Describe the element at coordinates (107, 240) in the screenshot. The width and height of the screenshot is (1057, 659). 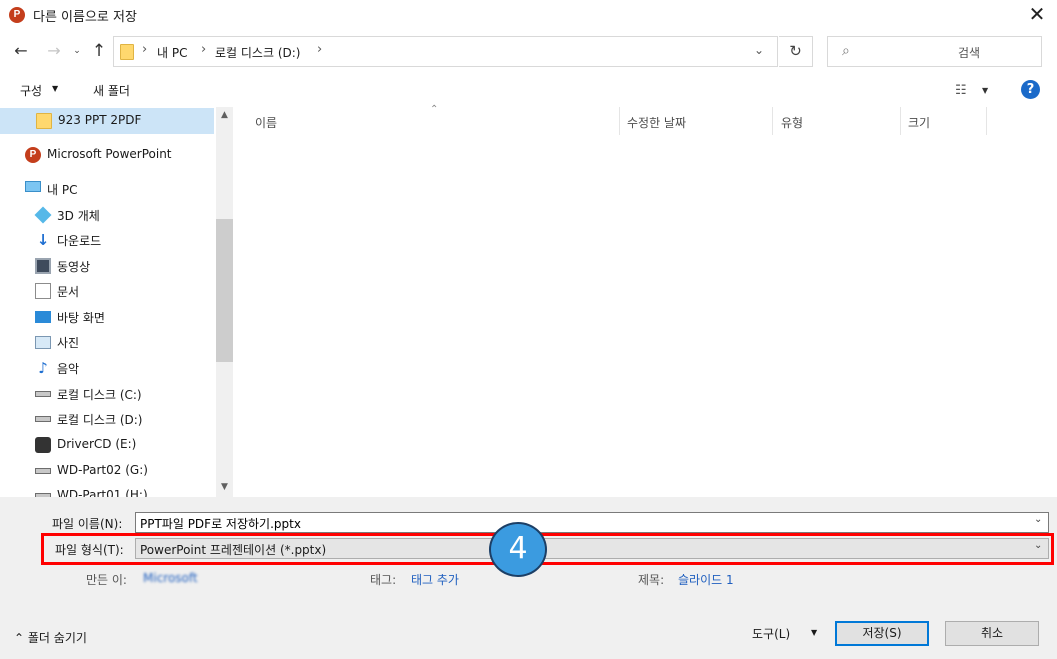
I see `sidebar-item: ↓ 다운로드` at that location.